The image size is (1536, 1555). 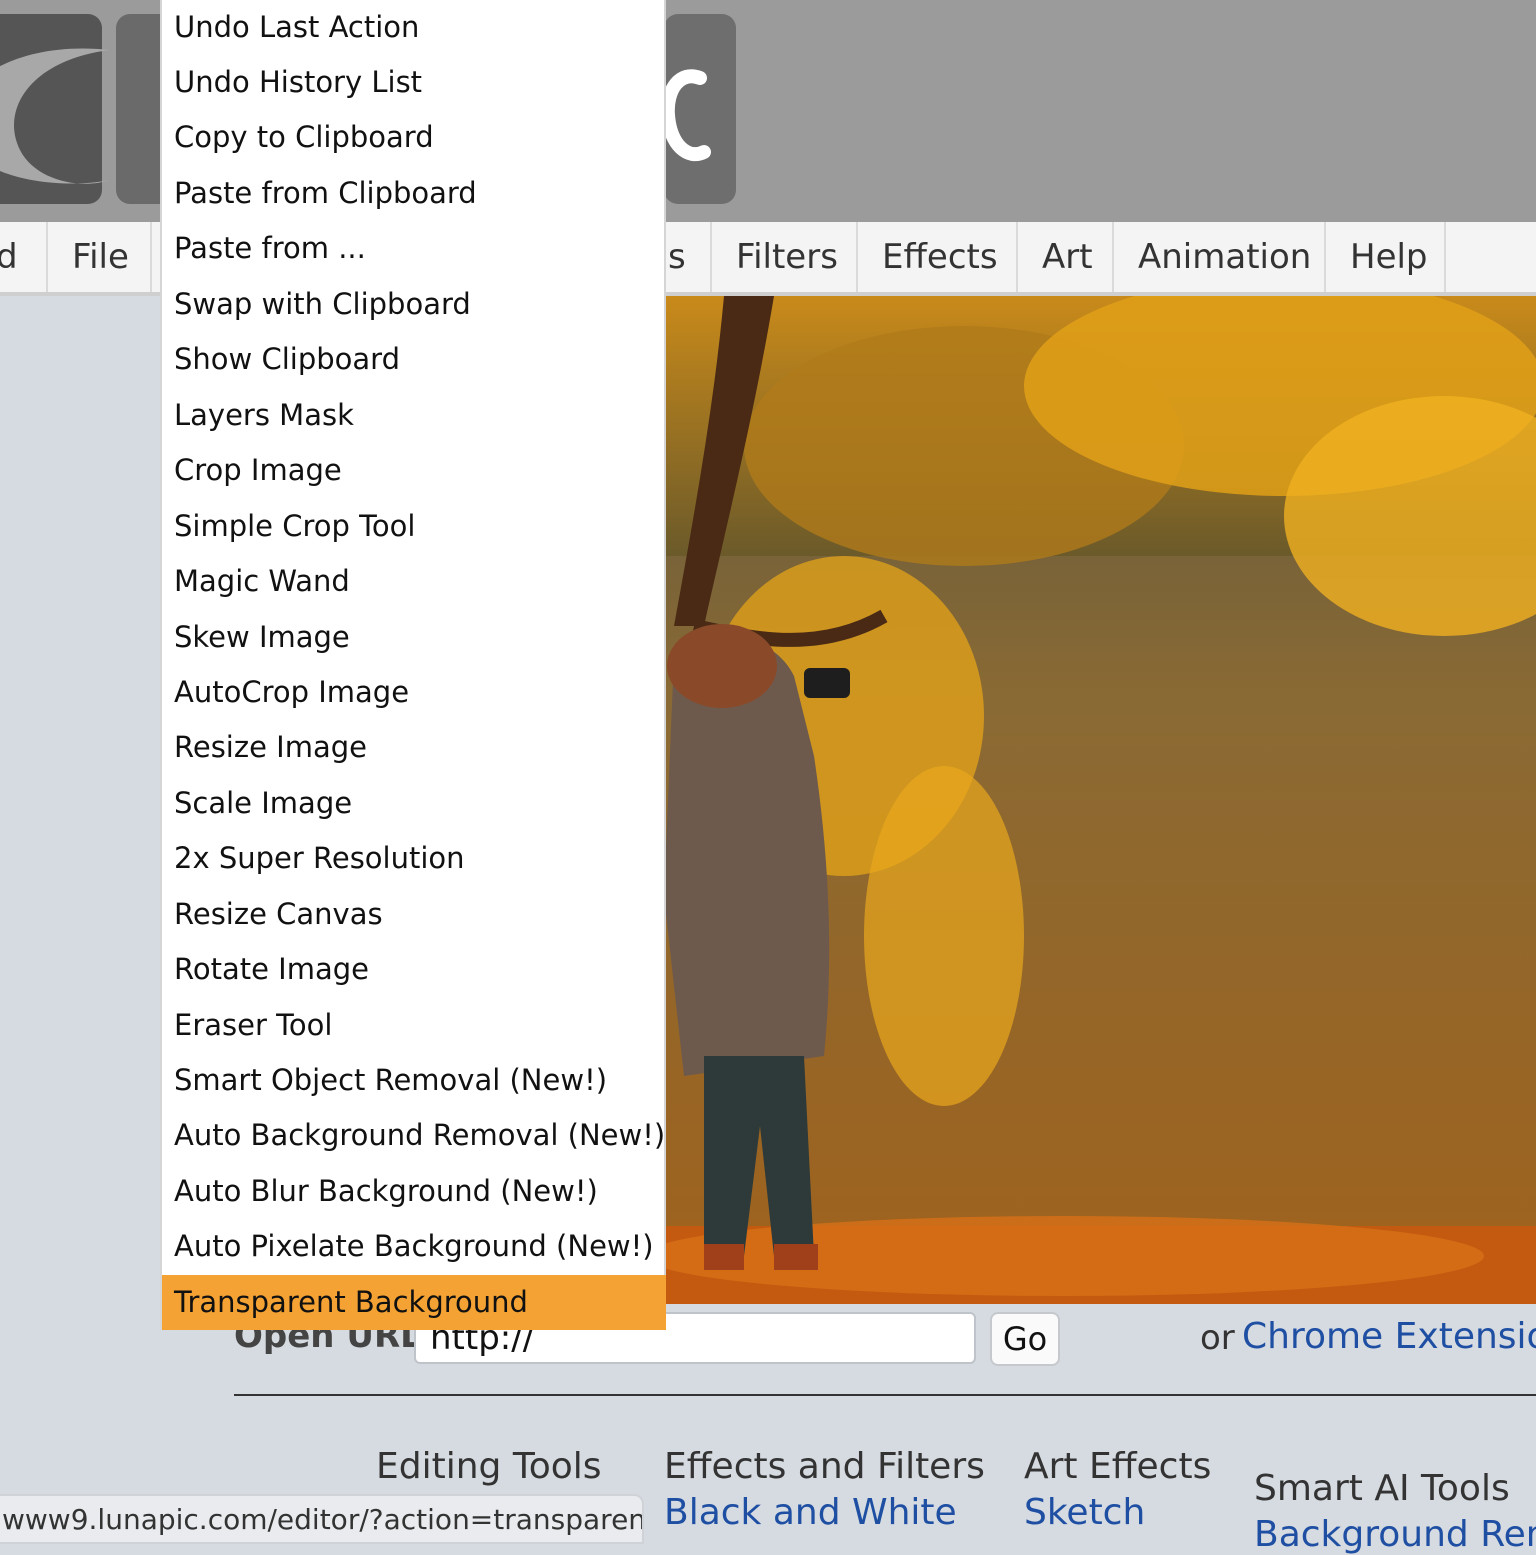 What do you see at coordinates (414, 692) in the screenshot?
I see `menu-autocrop-image: AutoCrop Image` at bounding box center [414, 692].